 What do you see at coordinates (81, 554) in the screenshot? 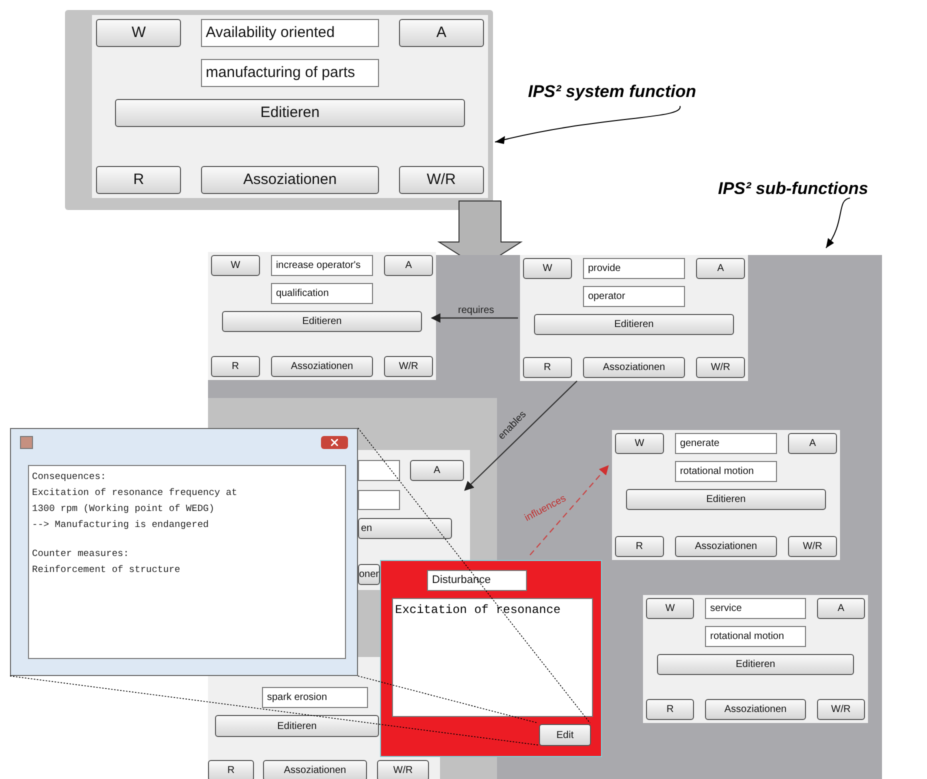
I see `text-line: Counter measures:` at bounding box center [81, 554].